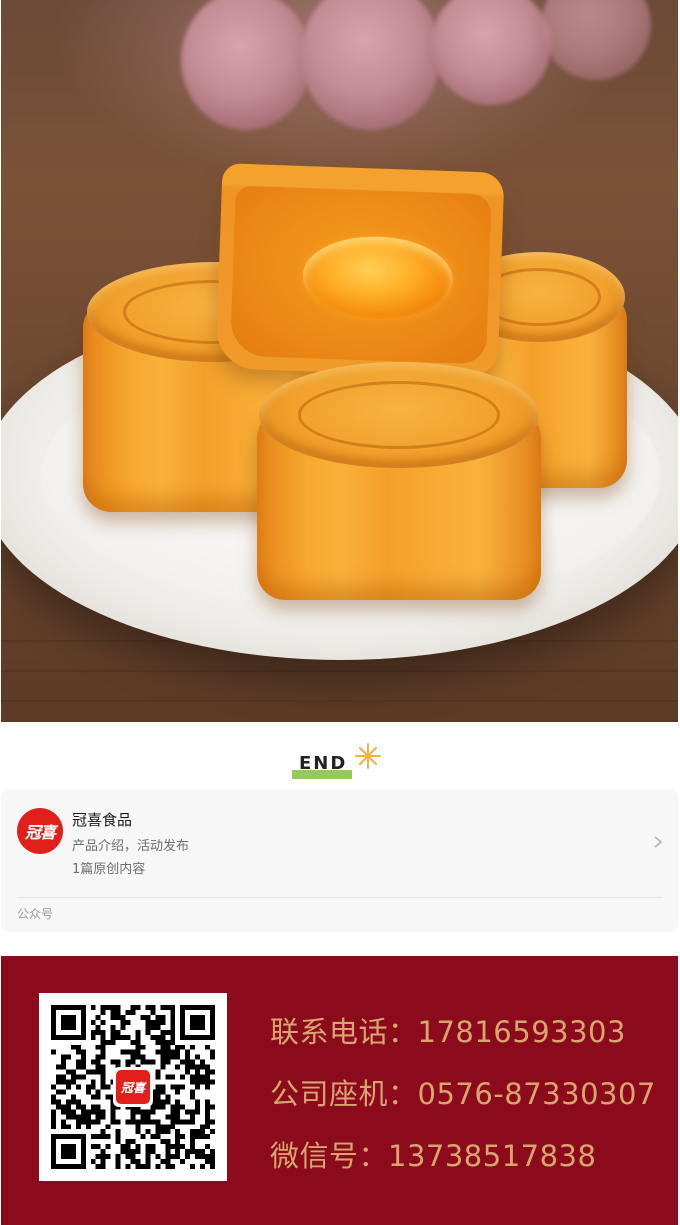 Image resolution: width=680 pixels, height=1225 pixels. I want to click on card-divider, so click(339, 897).